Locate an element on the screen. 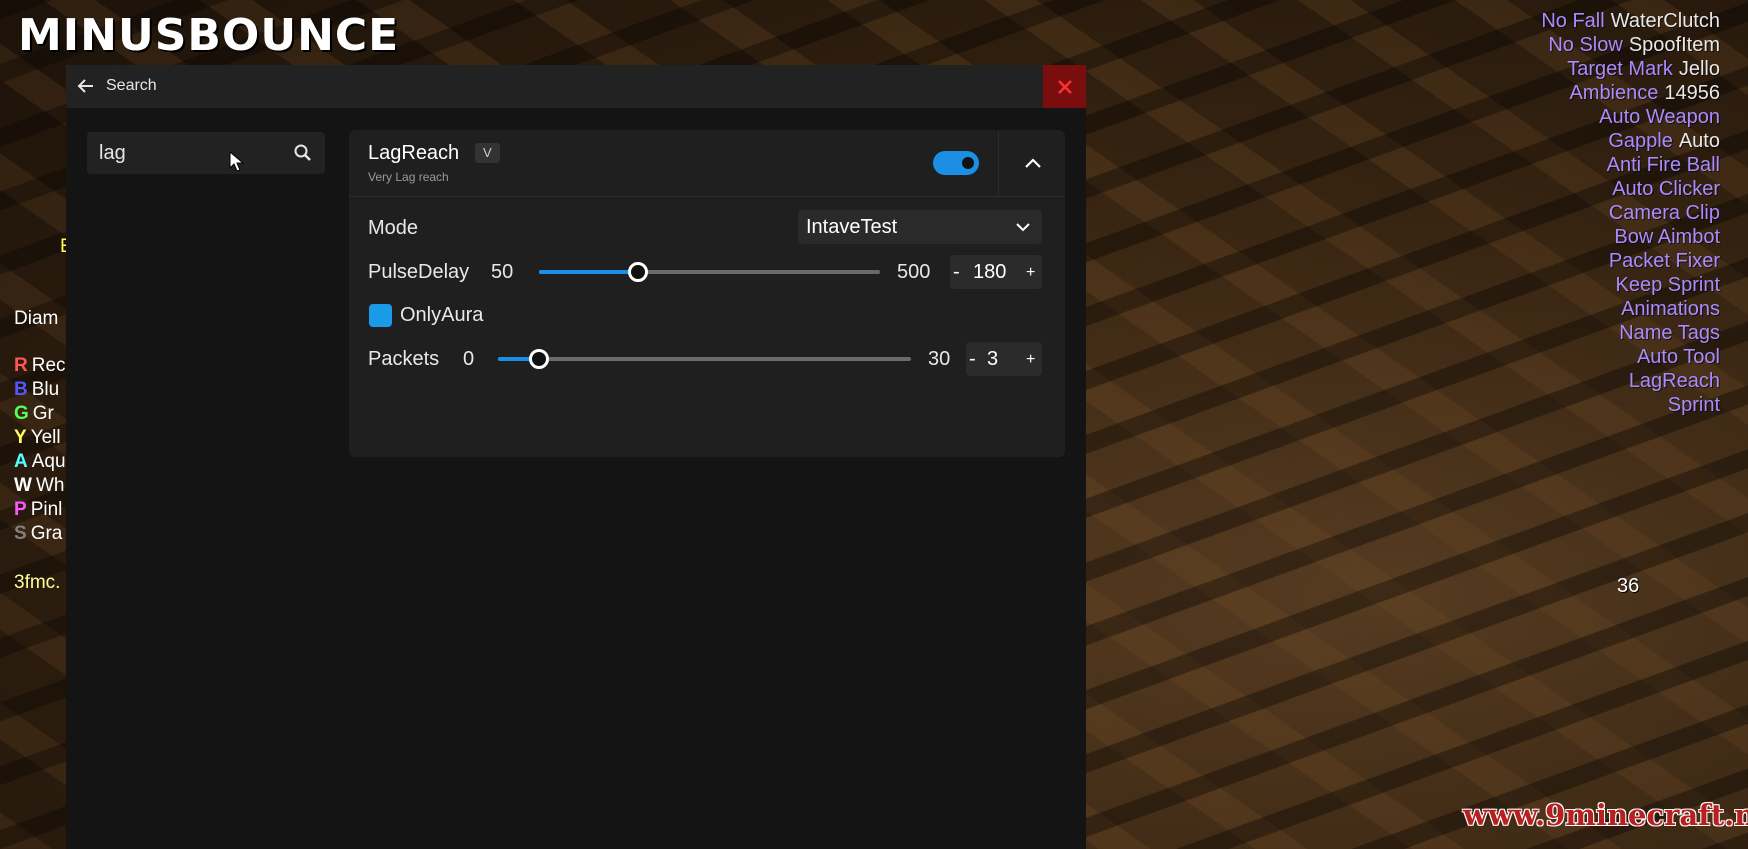 The height and width of the screenshot is (849, 1748). arraylist-item: LagReach is located at coordinates (1630, 381).